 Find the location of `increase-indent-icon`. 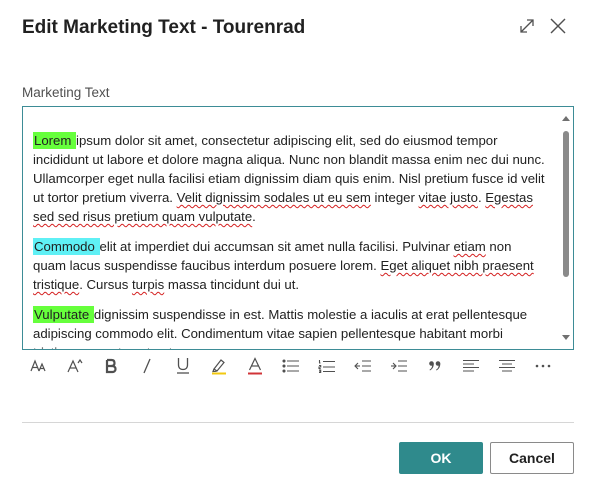

increase-indent-icon is located at coordinates (399, 366).